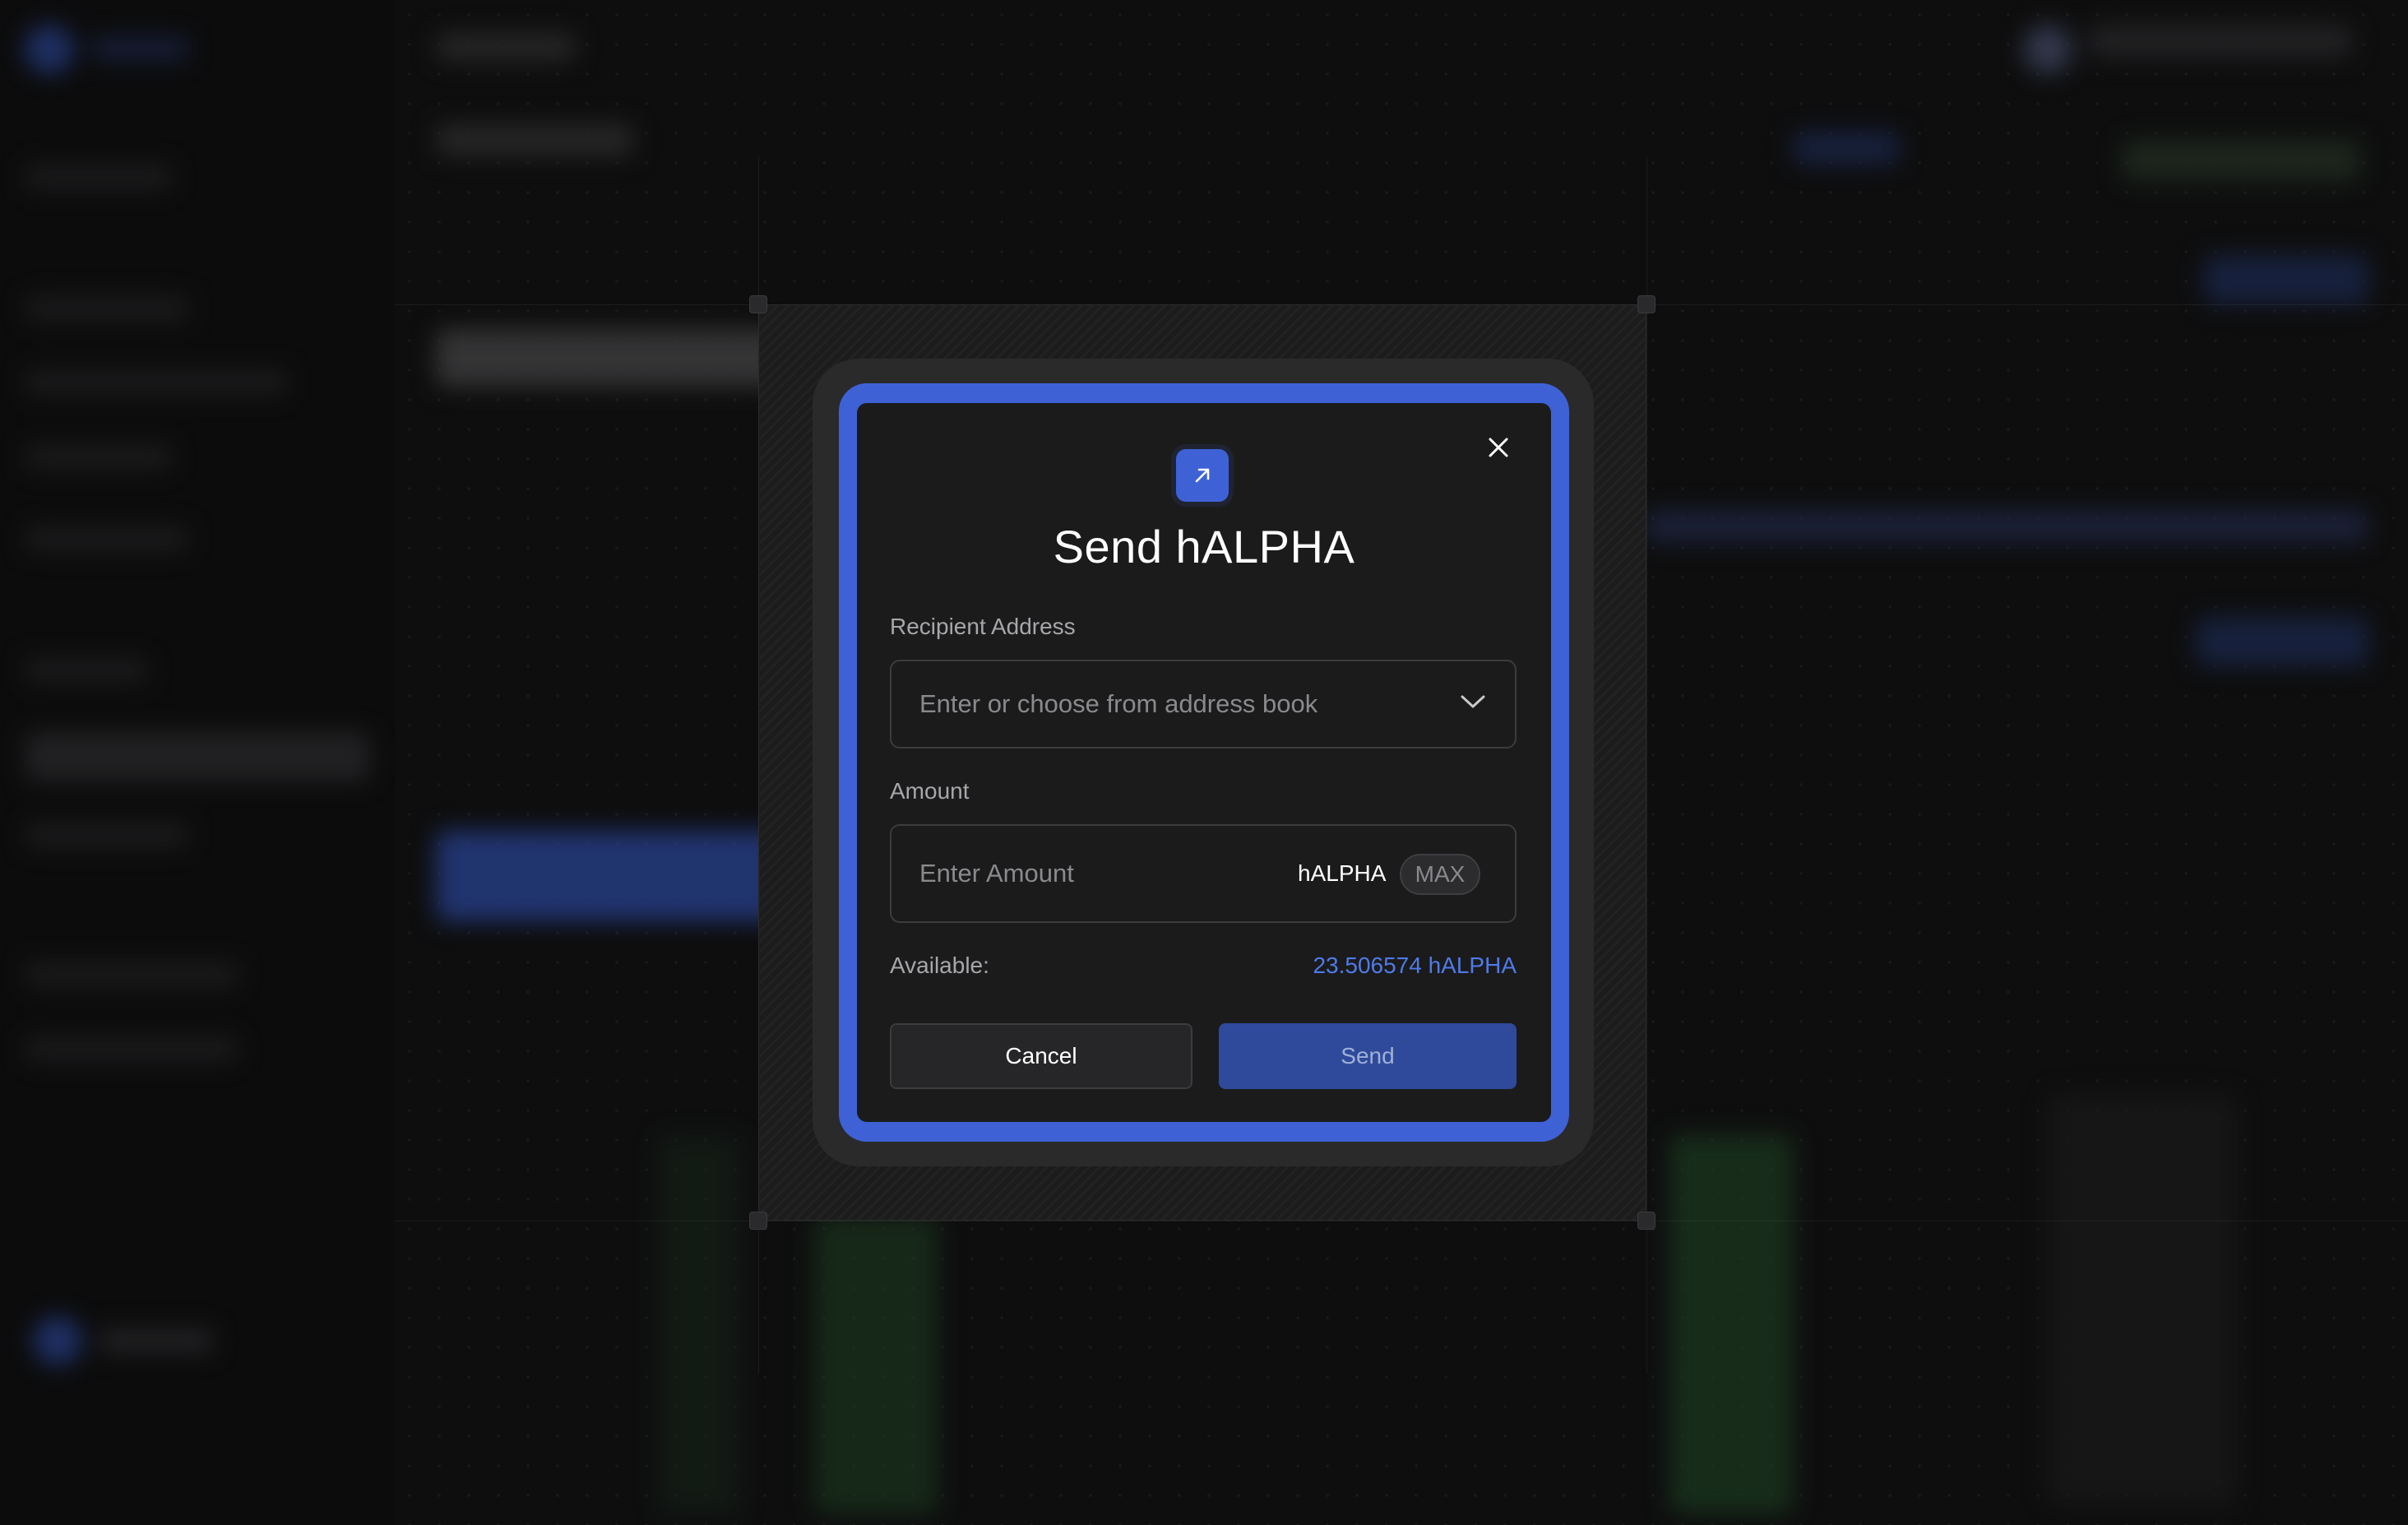 The height and width of the screenshot is (1525, 2408). I want to click on recipient-address-input: Enter or choose from address book, so click(1203, 704).